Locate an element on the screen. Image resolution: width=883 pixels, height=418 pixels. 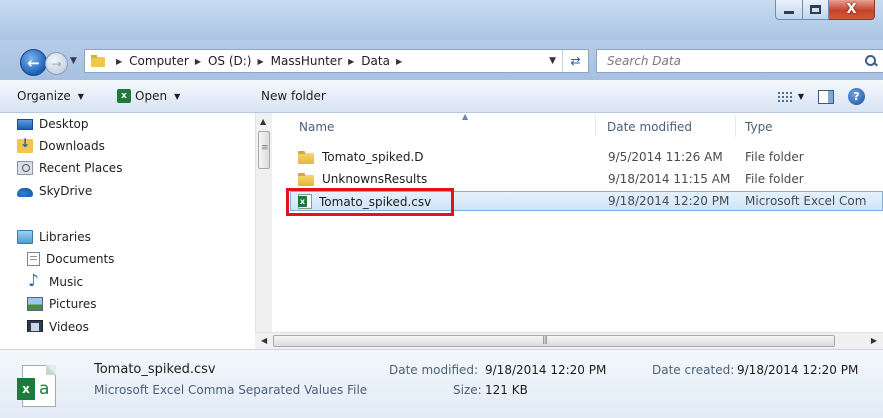
nav-item-music: Music is located at coordinates (55, 281).